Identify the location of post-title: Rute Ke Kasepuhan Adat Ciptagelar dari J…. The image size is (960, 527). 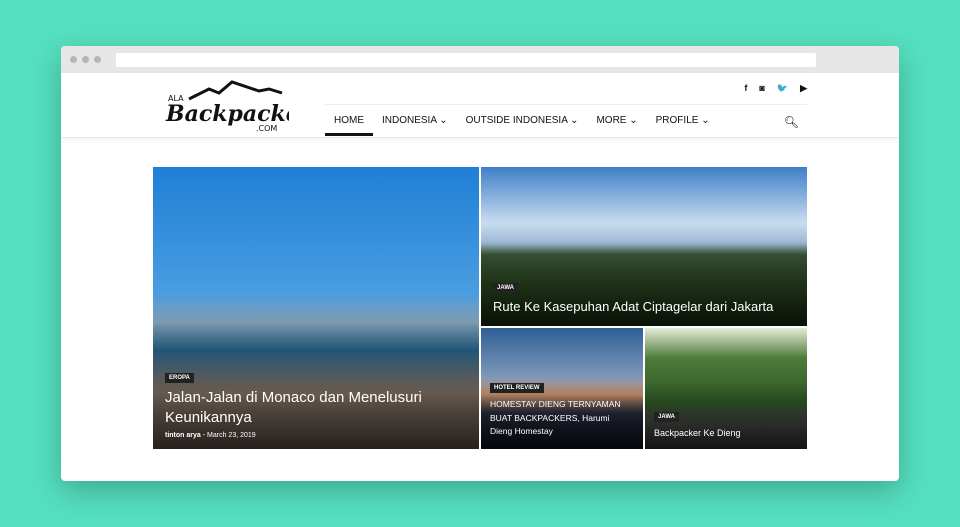
(645, 307).